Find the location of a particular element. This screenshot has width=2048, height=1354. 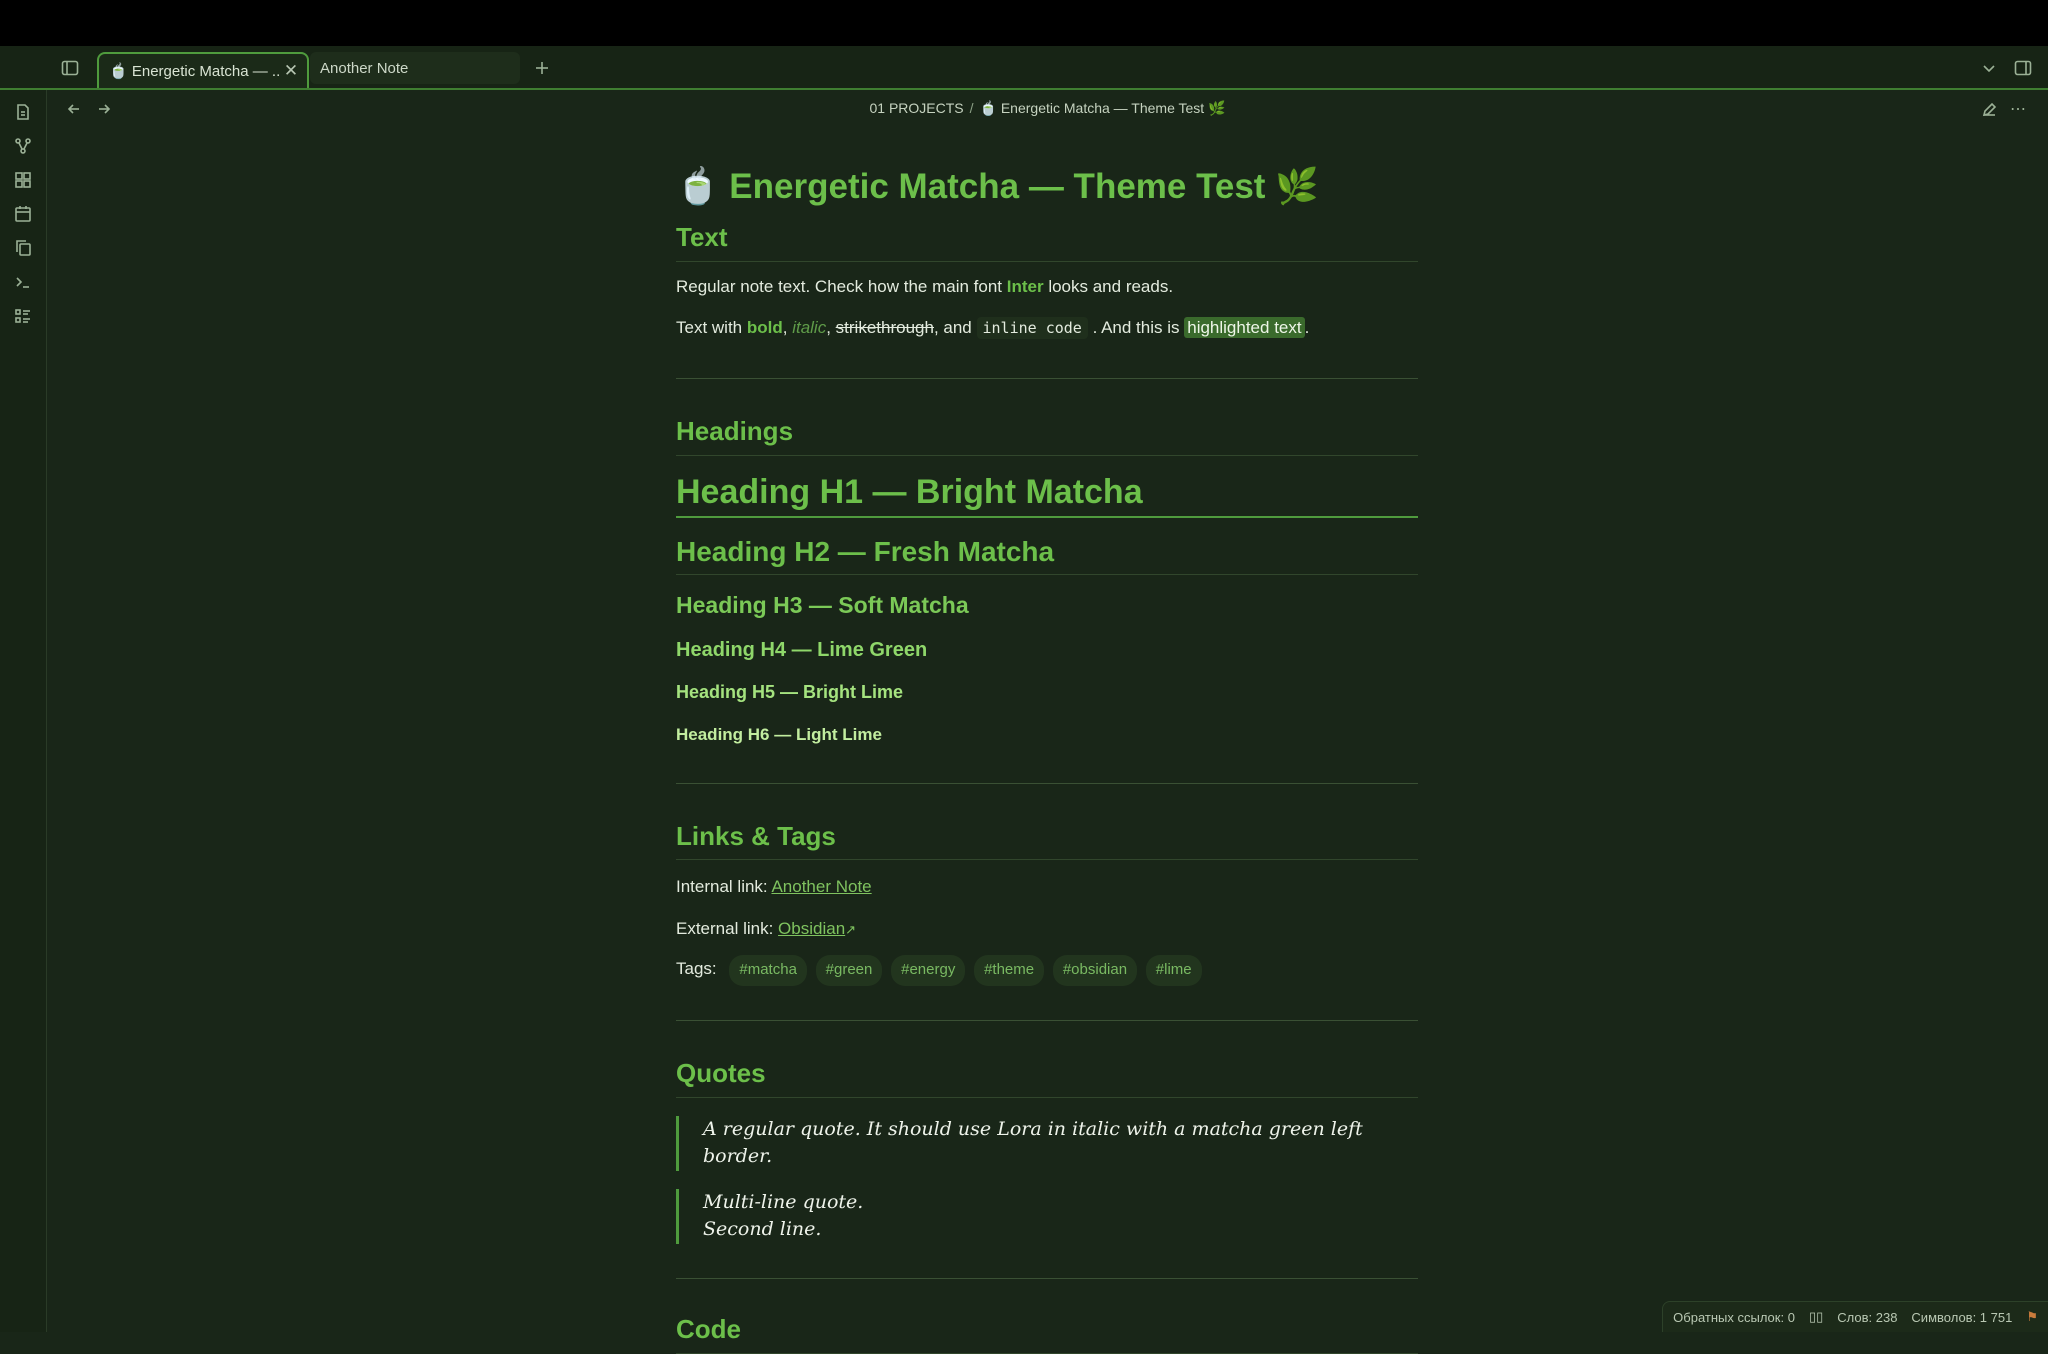

more-options-button: ⋯ is located at coordinates (2018, 109).